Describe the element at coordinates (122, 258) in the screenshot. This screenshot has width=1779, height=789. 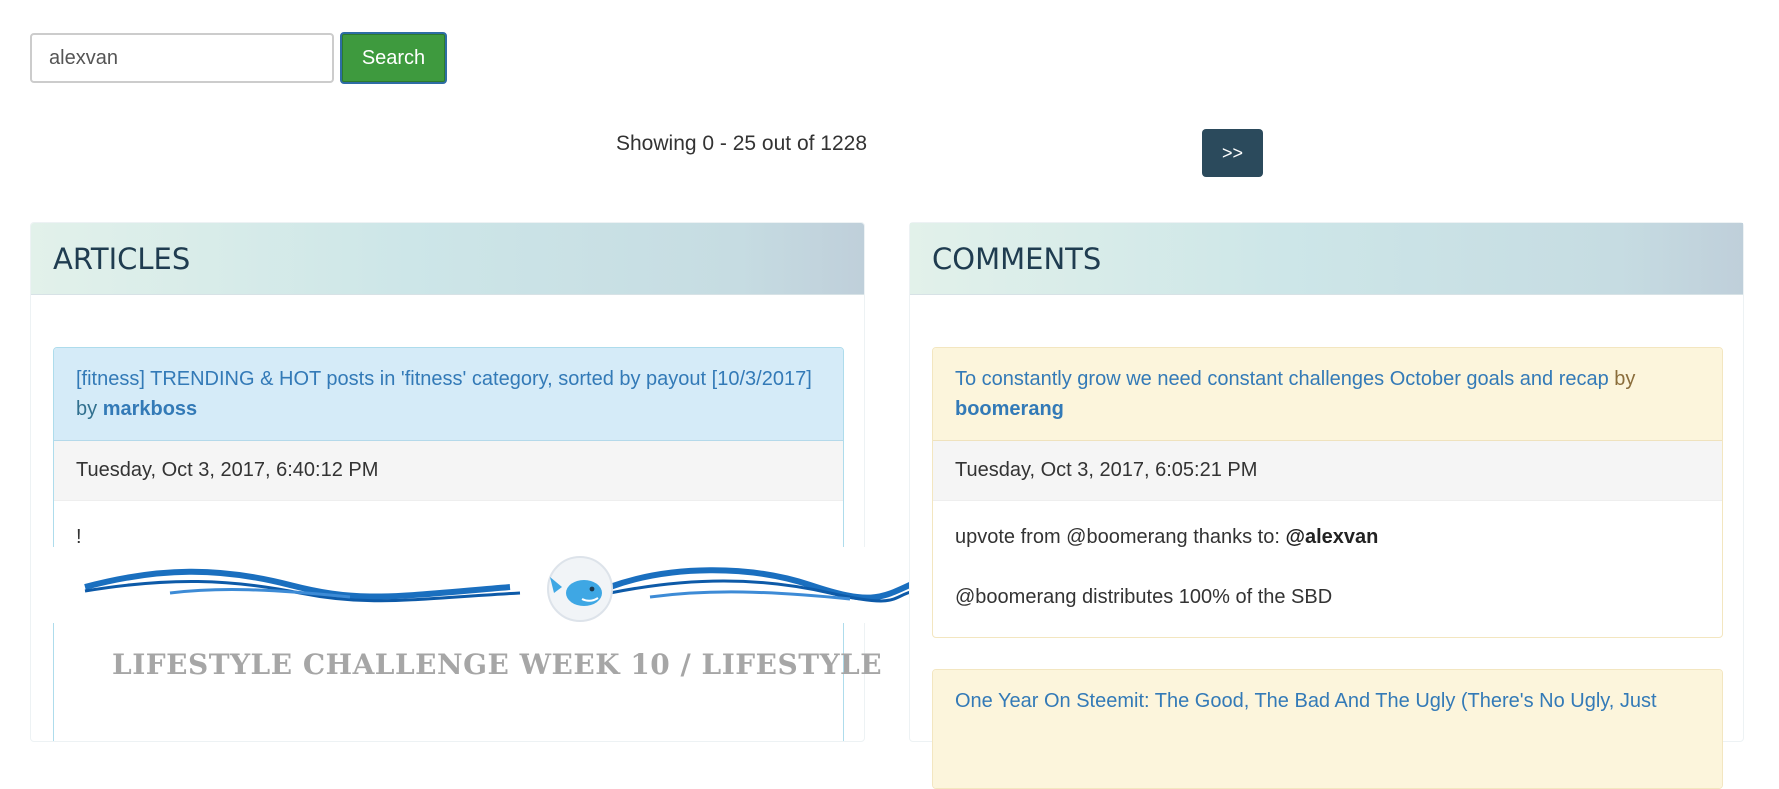
I see `articles-heading: ARTICLES` at that location.